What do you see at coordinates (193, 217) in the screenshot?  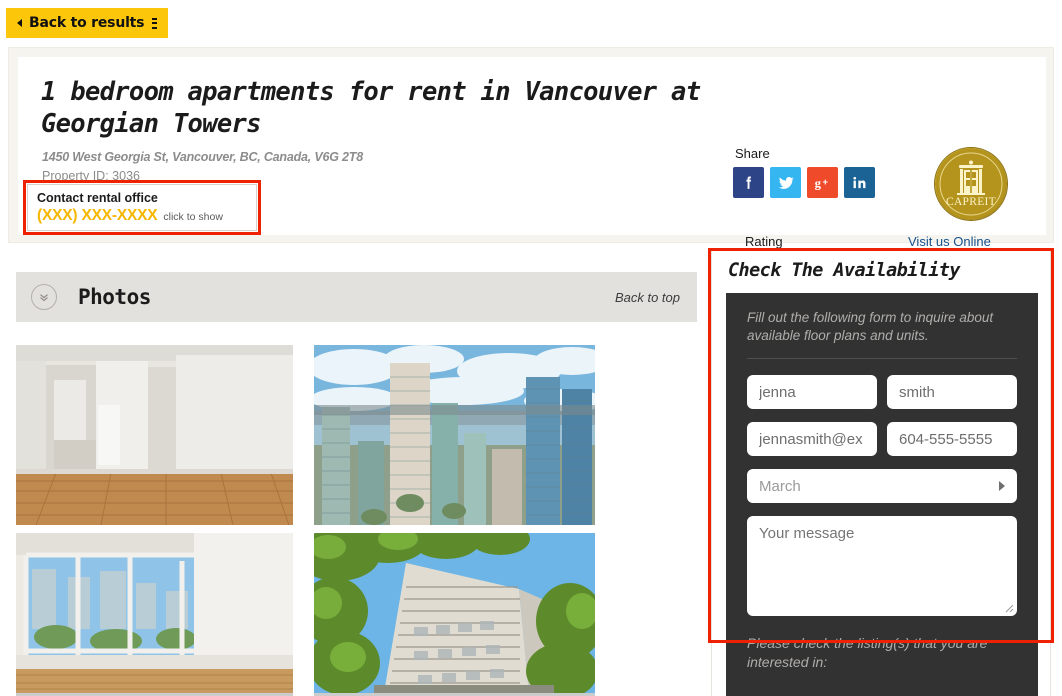 I see `click-to-show-link: click to show` at bounding box center [193, 217].